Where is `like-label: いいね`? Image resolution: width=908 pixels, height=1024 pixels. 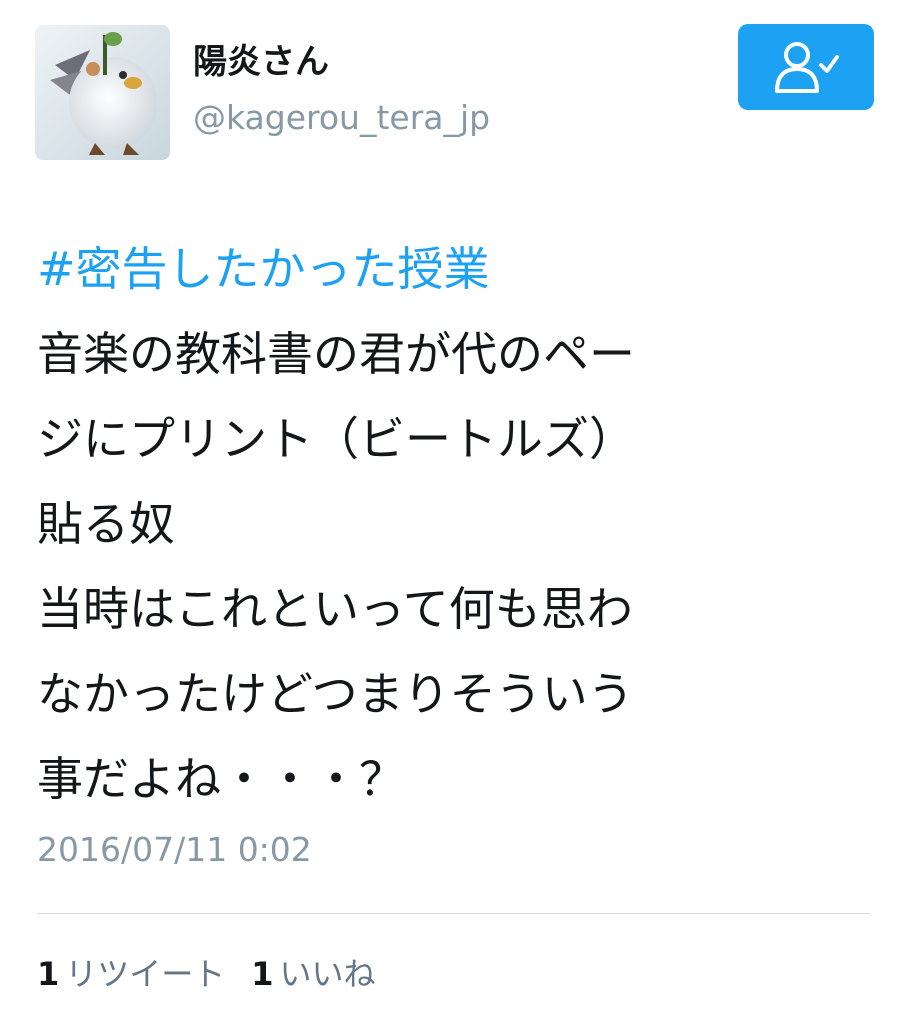 like-label: いいね is located at coordinates (327, 974).